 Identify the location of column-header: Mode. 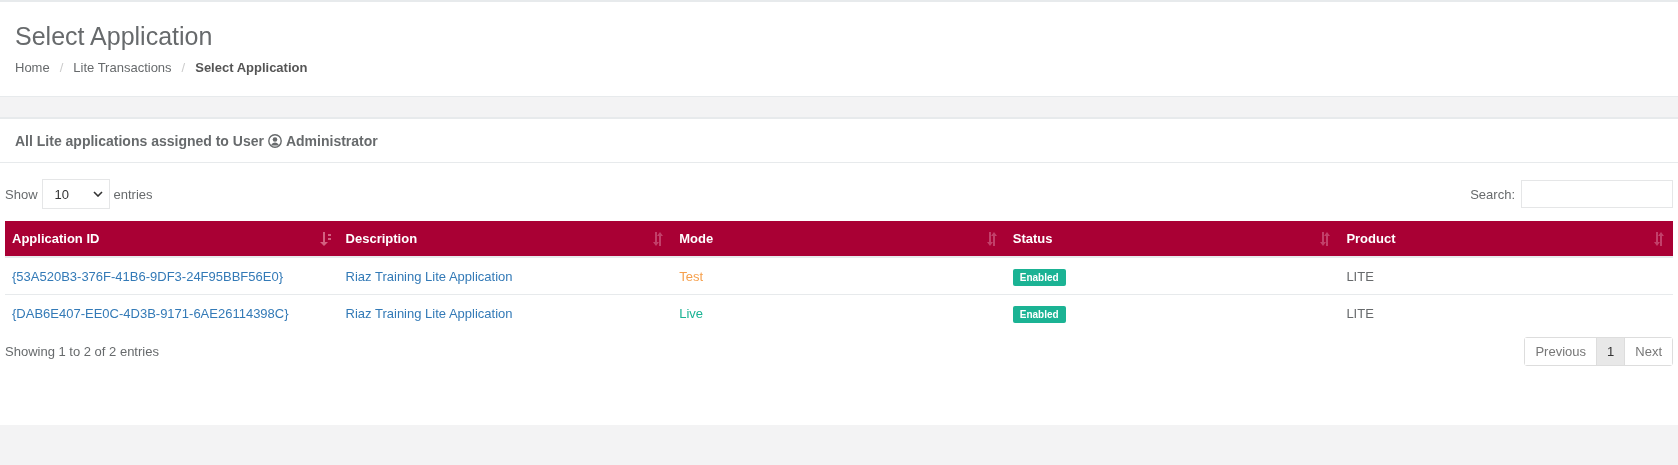
(696, 238).